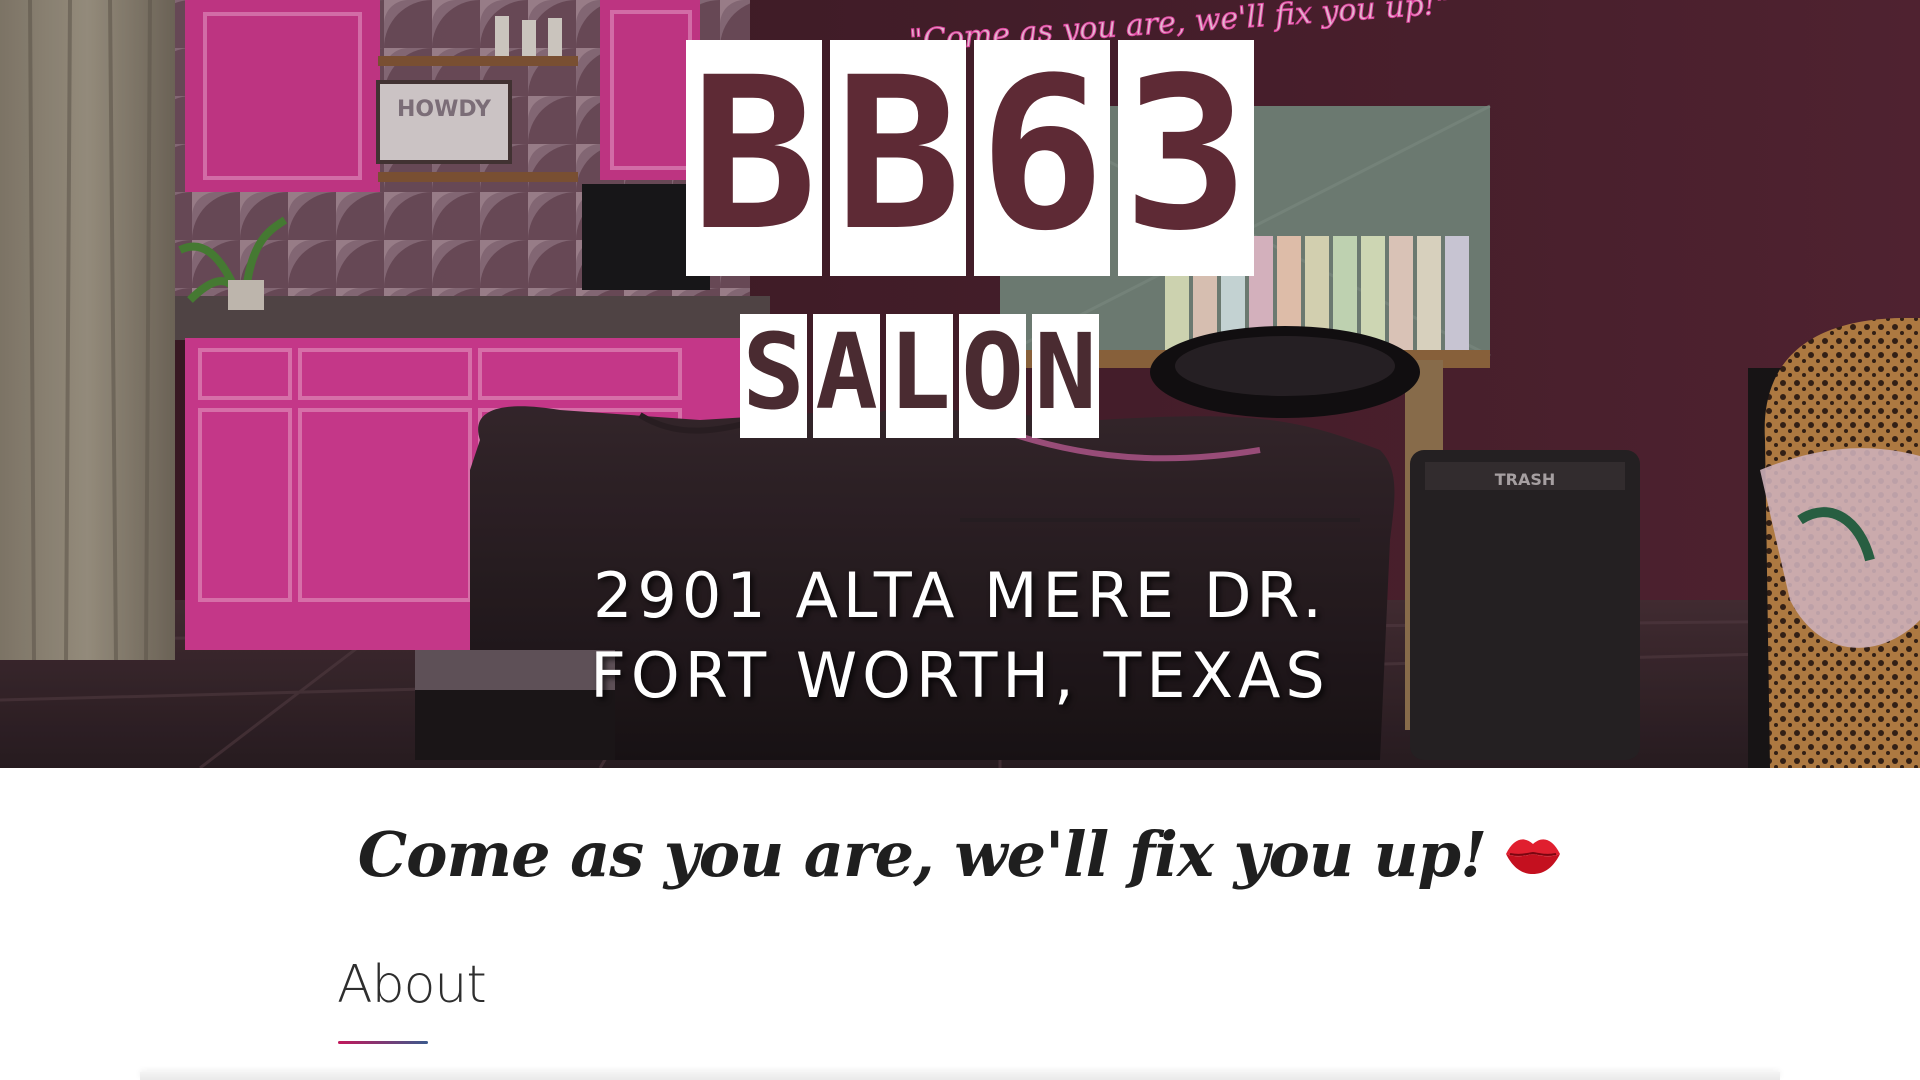  What do you see at coordinates (960, 595) in the screenshot?
I see `address-line-1: 2901 ALTA MERE DR.` at bounding box center [960, 595].